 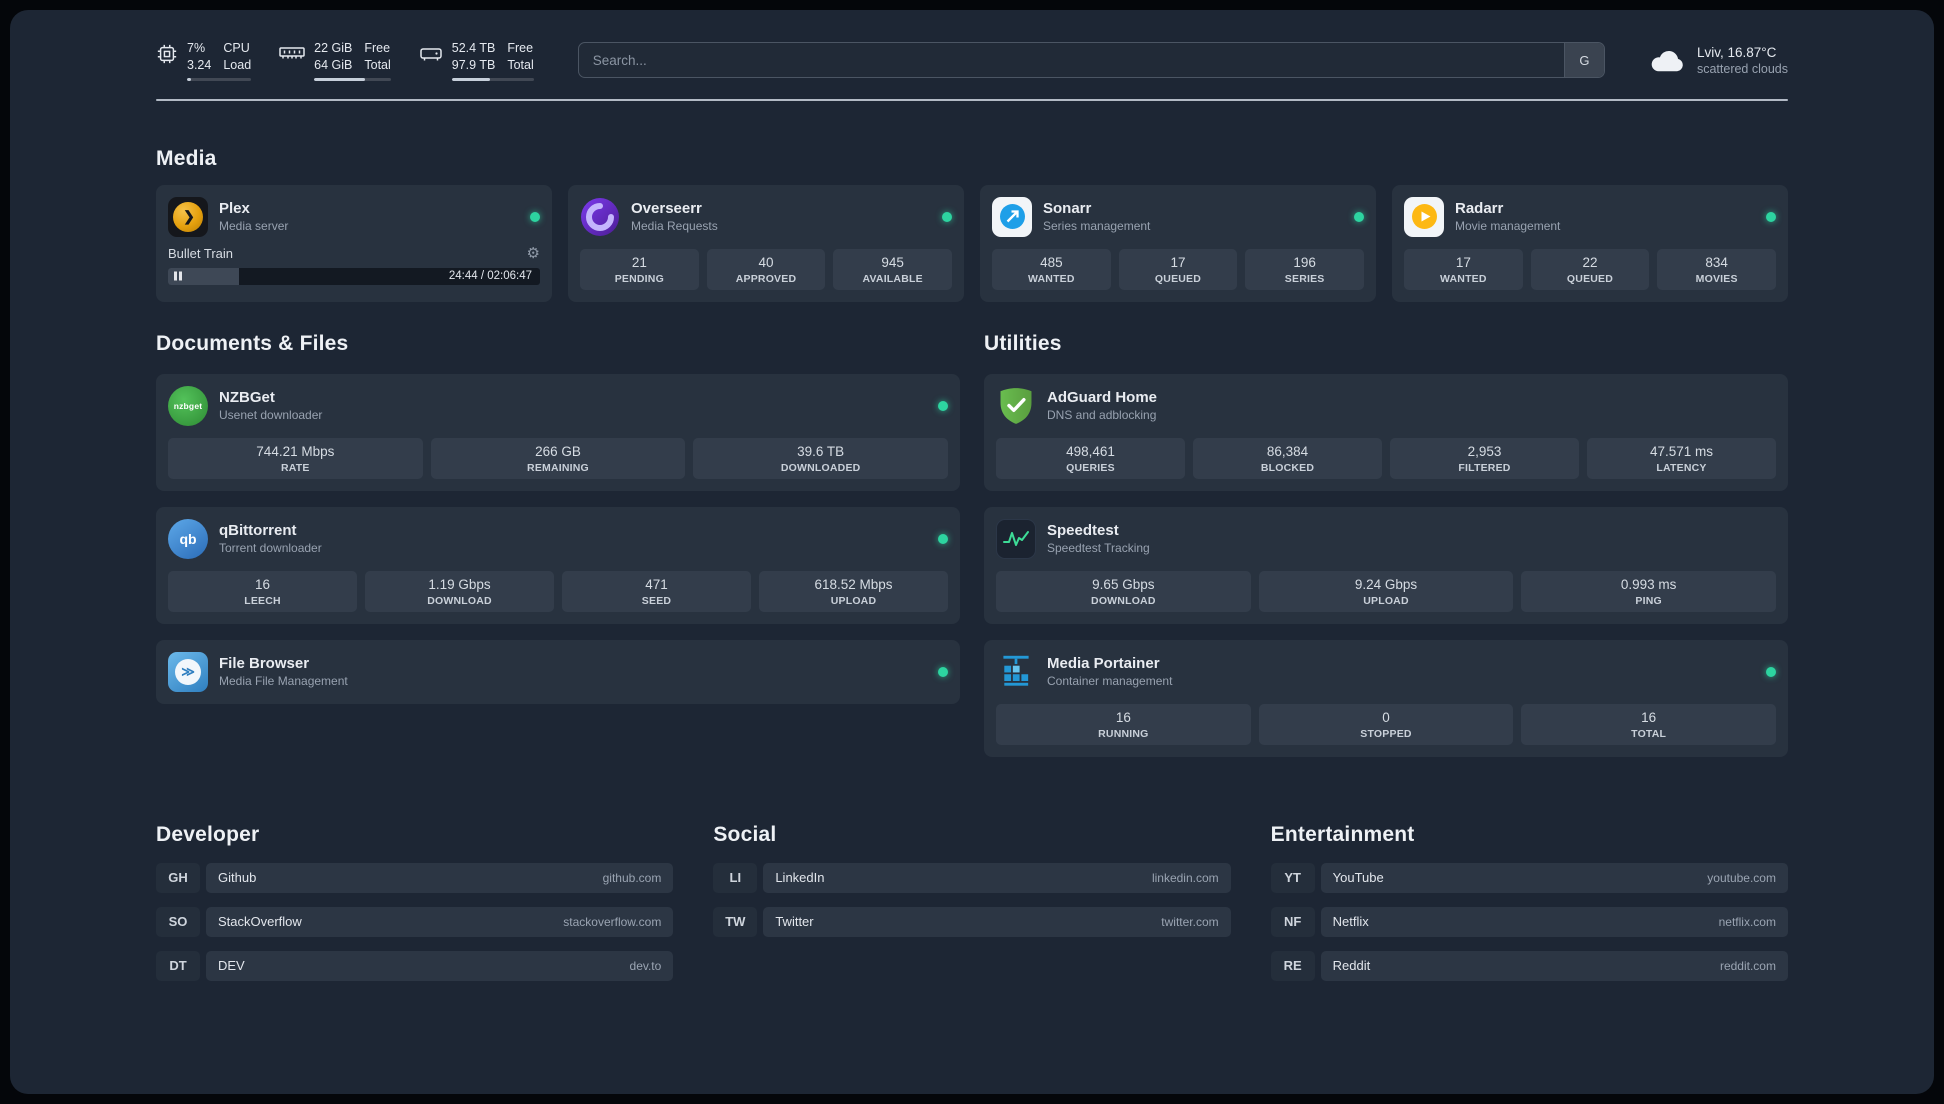 What do you see at coordinates (219, 60) in the screenshot?
I see `cpu-stats: 7% 3.24 CPU Load` at bounding box center [219, 60].